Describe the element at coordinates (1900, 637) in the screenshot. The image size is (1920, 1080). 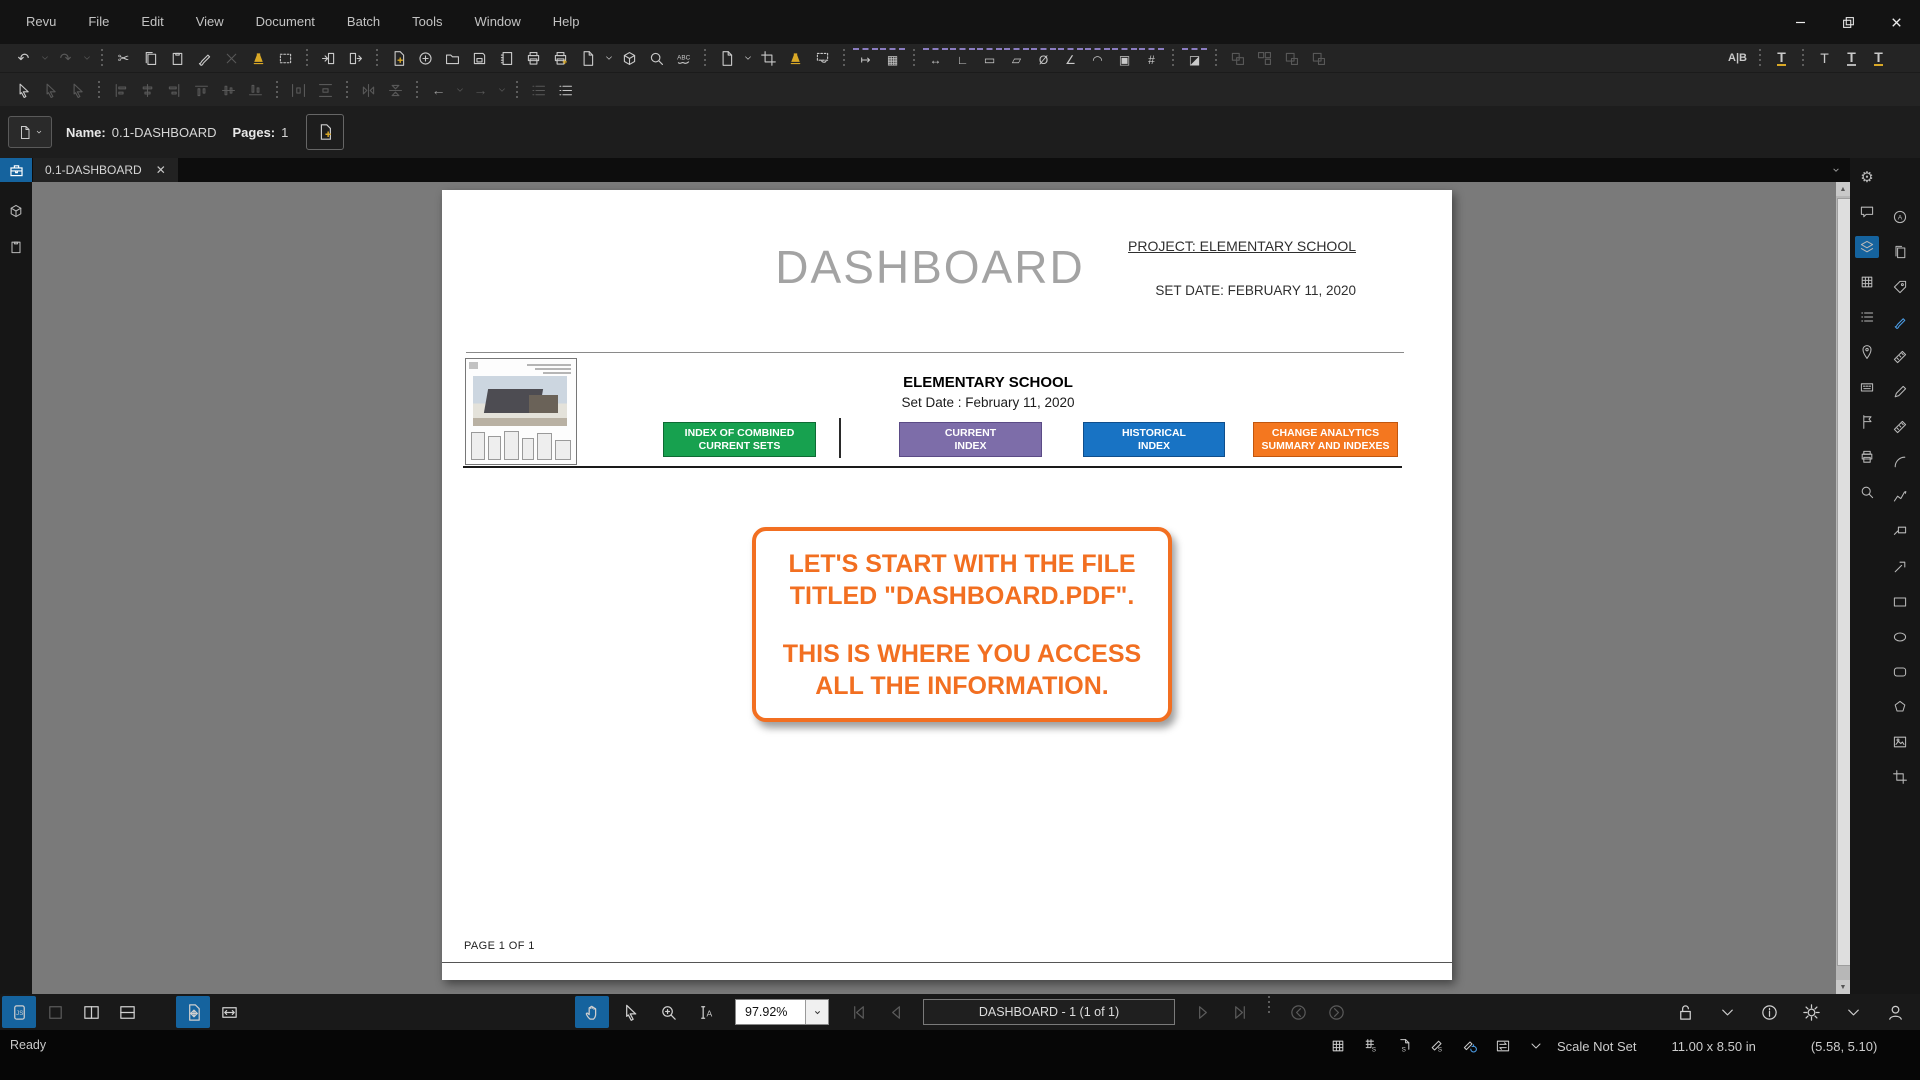
I see `ellipse-tool-icon` at that location.